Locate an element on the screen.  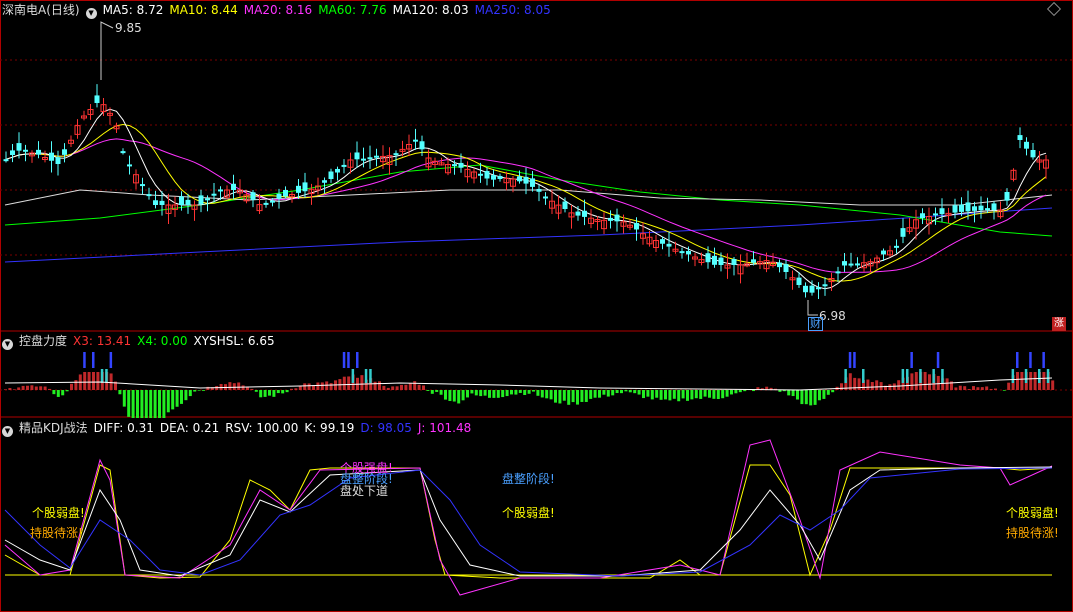
annotation-weak-left: 个股弱盘! is located at coordinates (58, 513).